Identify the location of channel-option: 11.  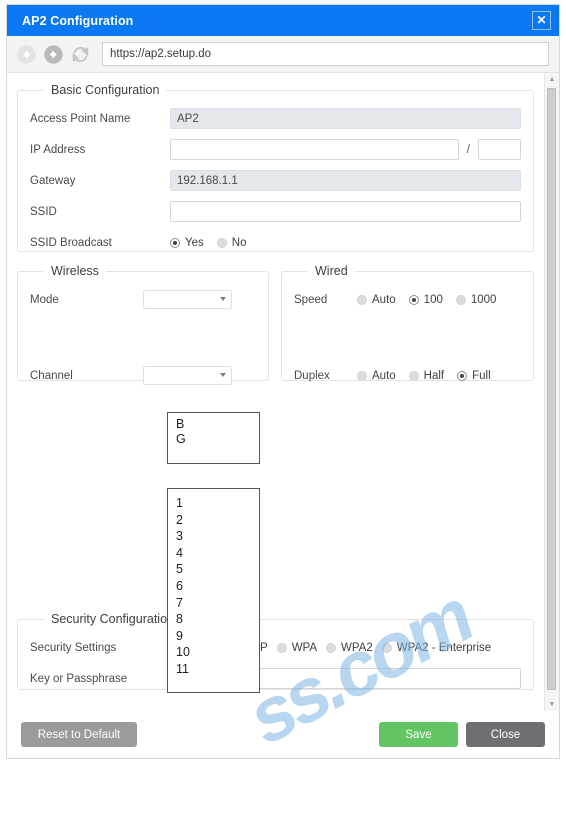
(213, 669).